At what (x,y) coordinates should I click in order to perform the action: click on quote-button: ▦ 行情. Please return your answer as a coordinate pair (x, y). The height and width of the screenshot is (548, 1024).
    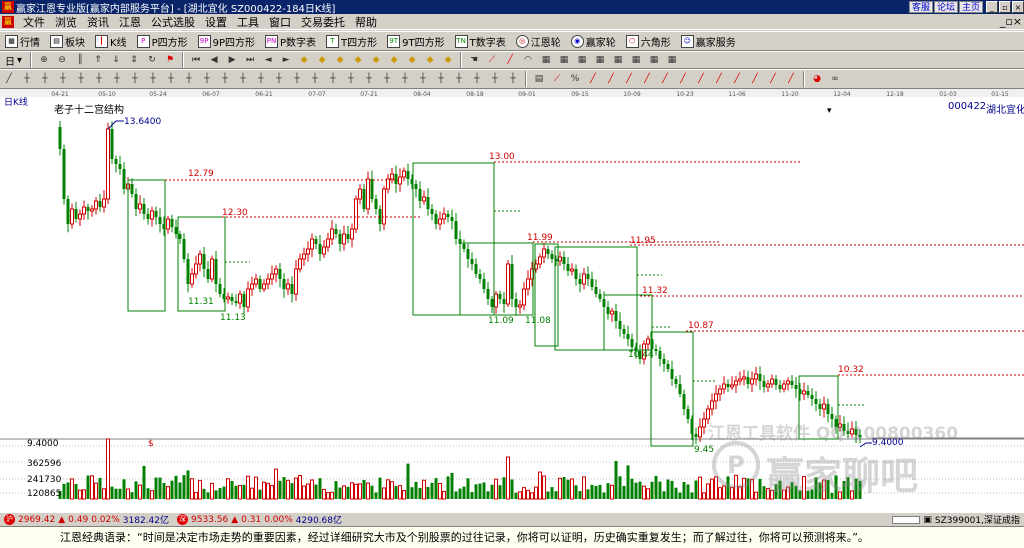
    Looking at the image, I should click on (22, 41).